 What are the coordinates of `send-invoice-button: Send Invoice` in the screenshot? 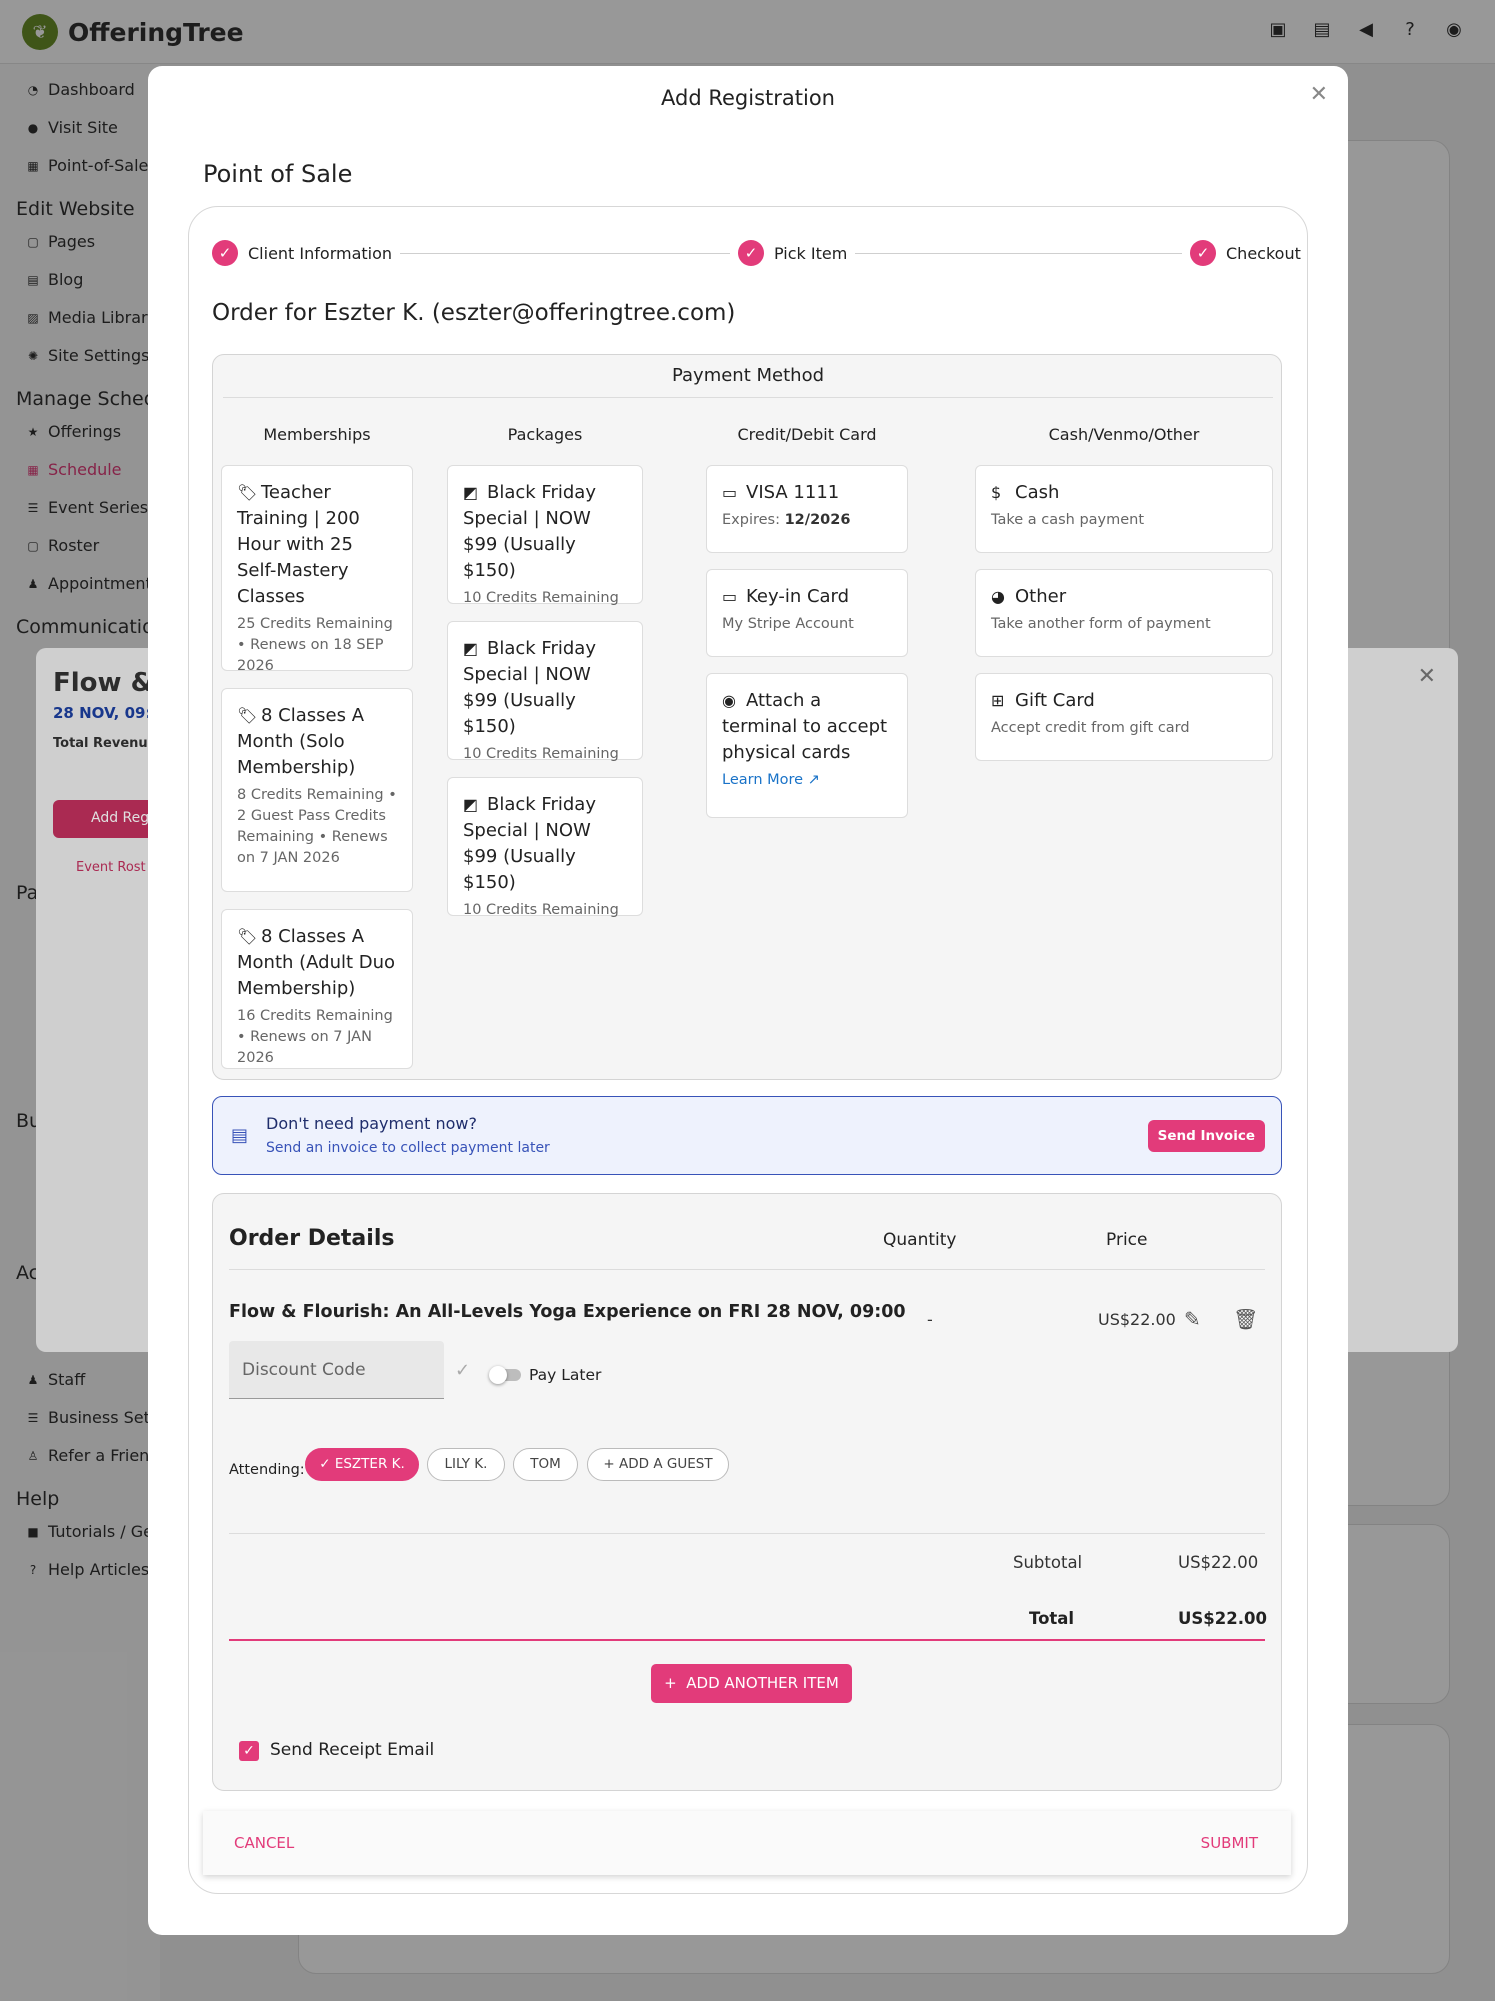 It's located at (1206, 1136).